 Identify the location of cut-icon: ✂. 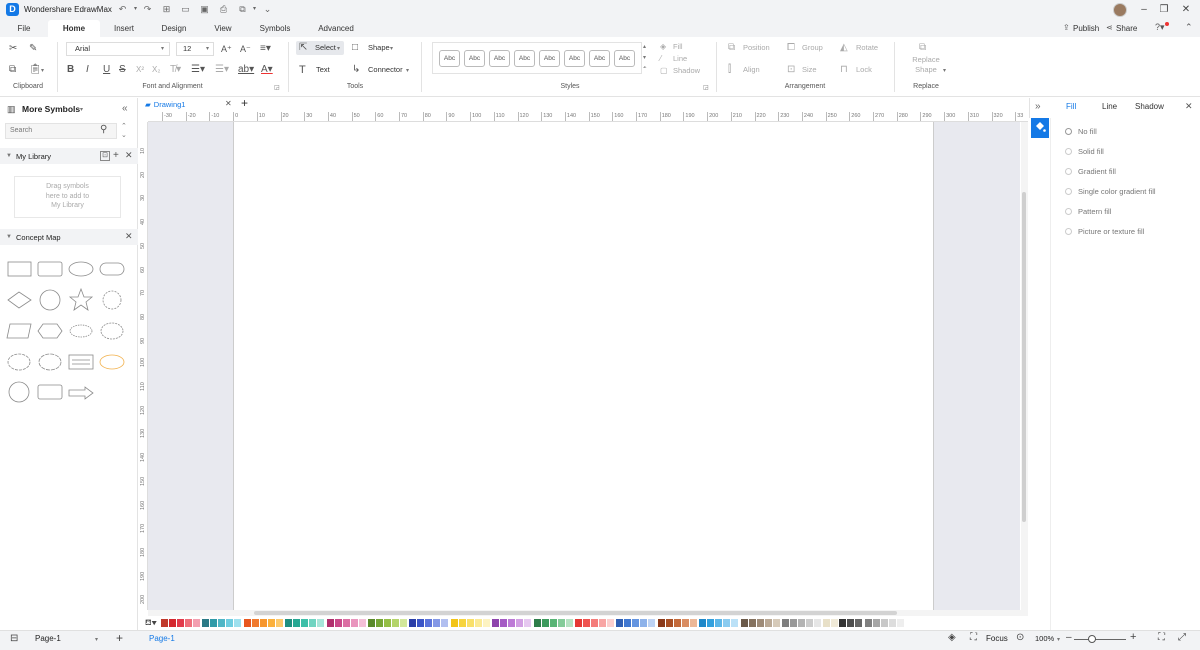
(13, 49).